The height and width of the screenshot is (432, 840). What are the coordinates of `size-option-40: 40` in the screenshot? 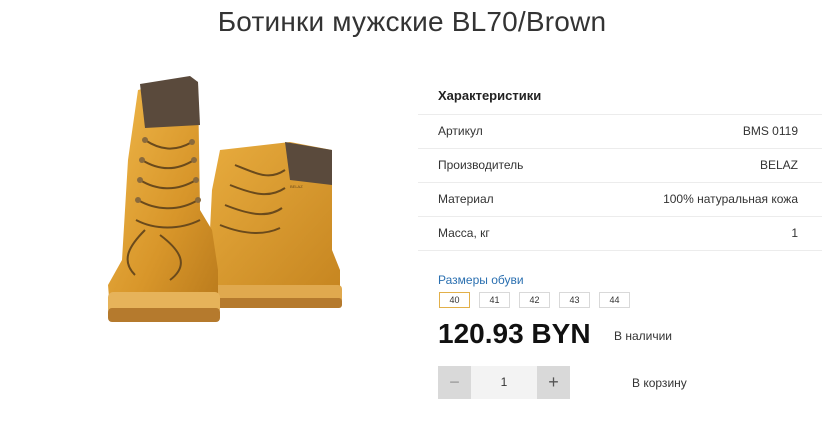 It's located at (454, 300).